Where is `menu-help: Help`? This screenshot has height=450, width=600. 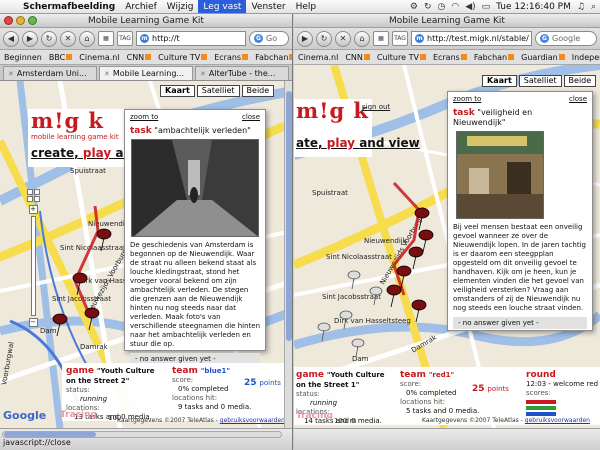 menu-help: Help is located at coordinates (306, 6).